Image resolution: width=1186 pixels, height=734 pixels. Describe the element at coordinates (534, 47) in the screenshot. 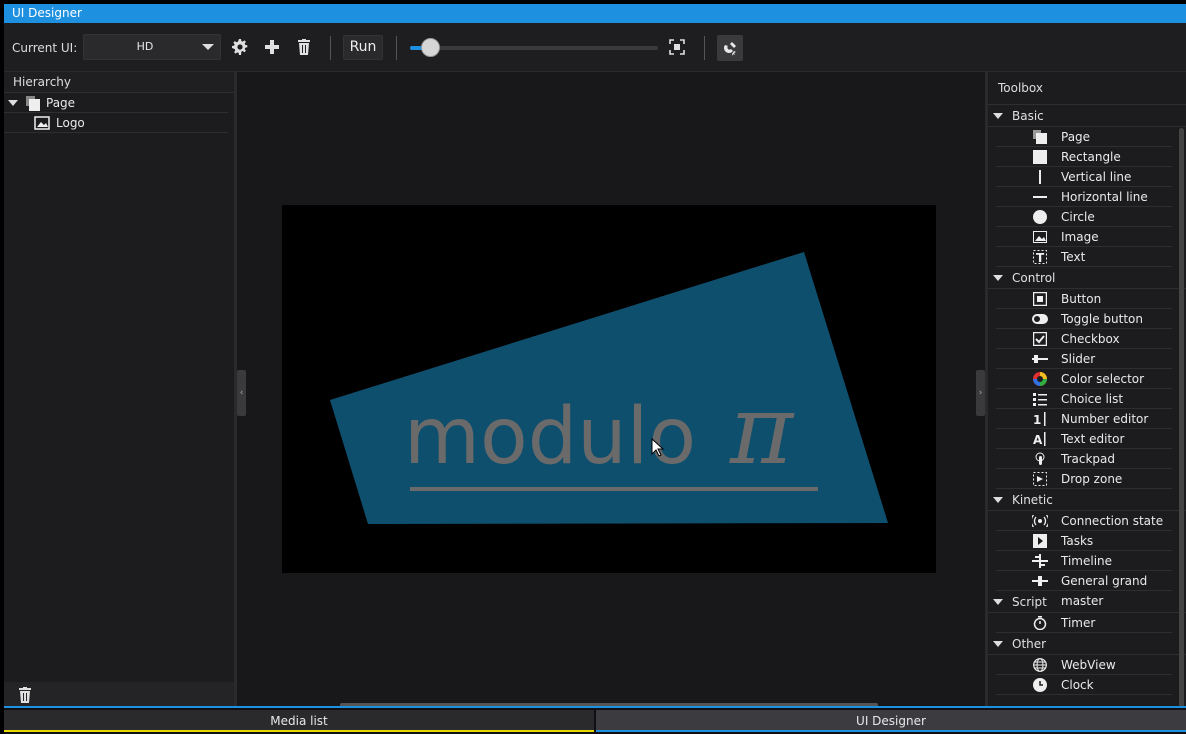

I see `zoom-slider` at that location.